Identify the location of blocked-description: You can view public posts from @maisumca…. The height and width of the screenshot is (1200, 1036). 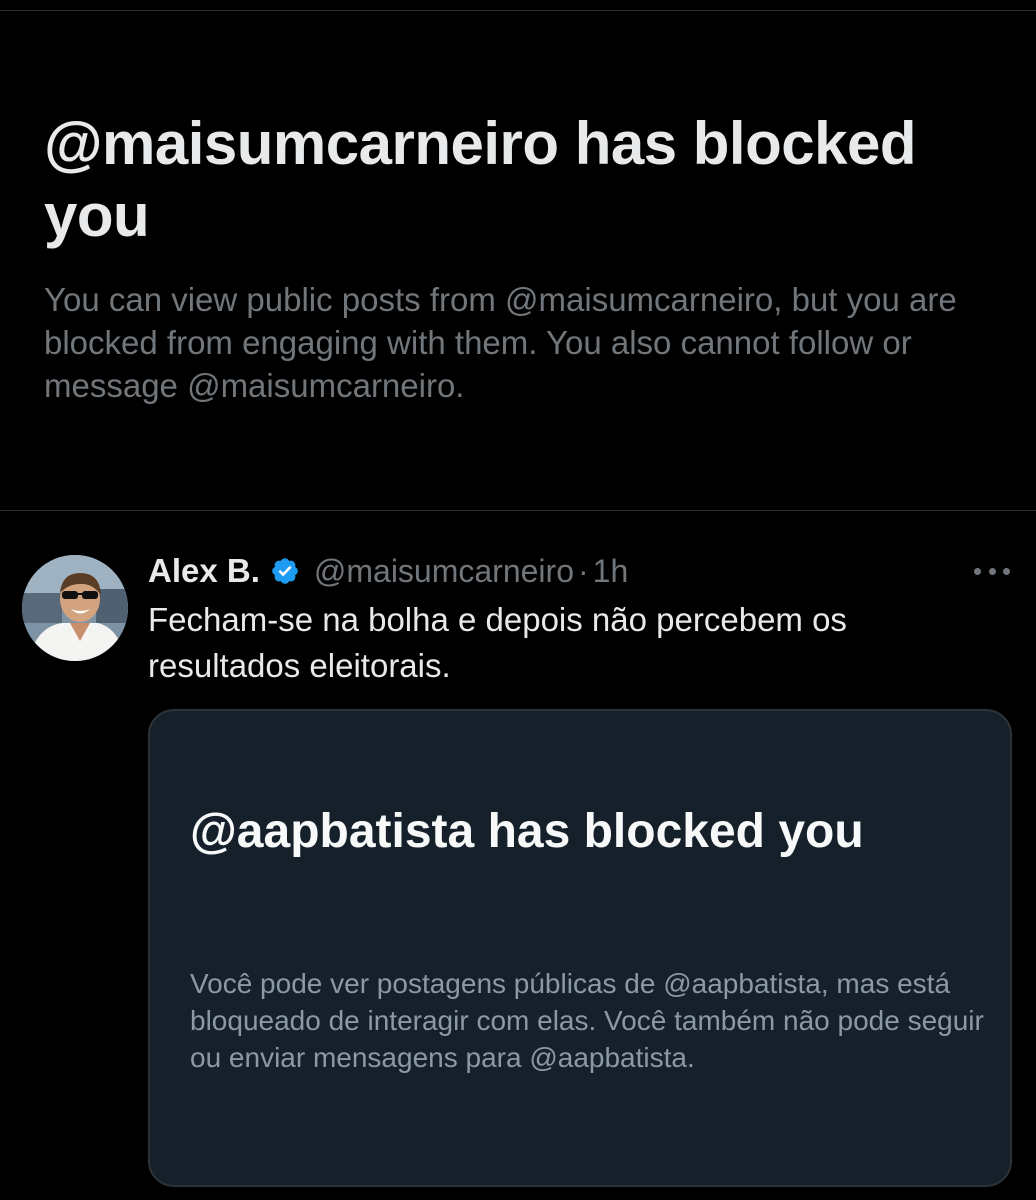
(500, 342).